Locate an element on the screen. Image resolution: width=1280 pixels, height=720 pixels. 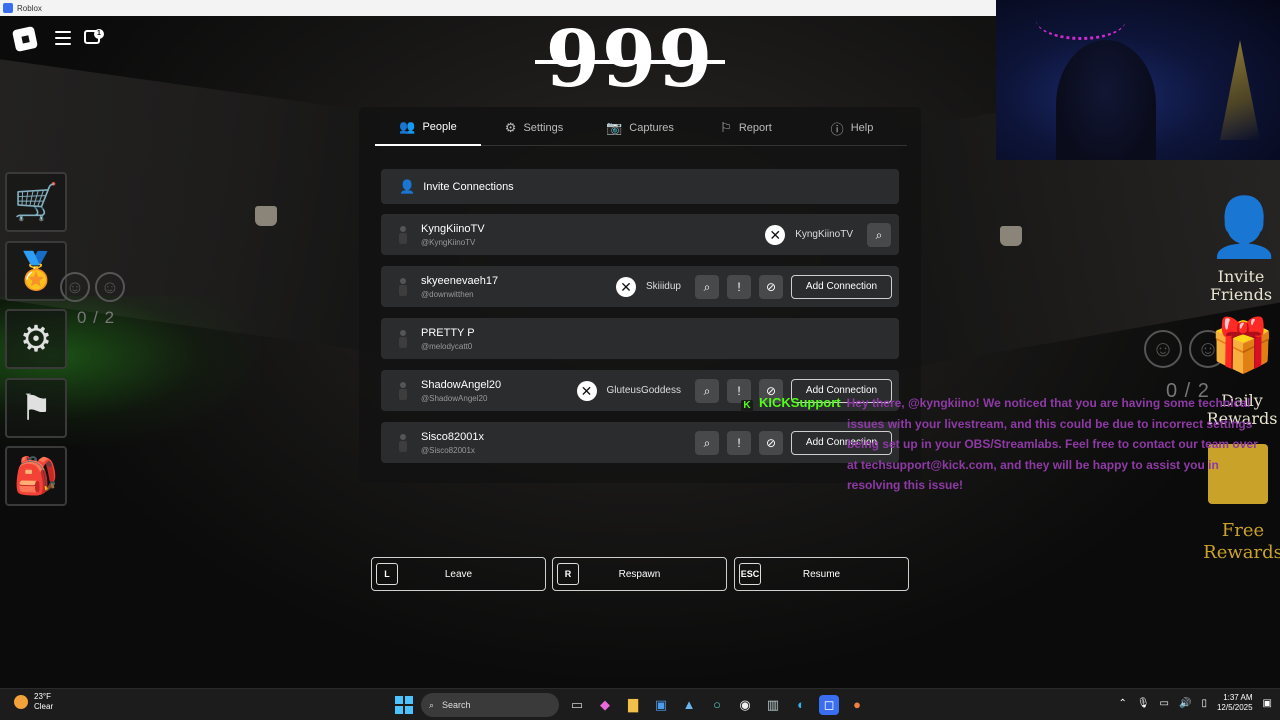
tab-settings: ⚙ Settings is located at coordinates (534, 128).